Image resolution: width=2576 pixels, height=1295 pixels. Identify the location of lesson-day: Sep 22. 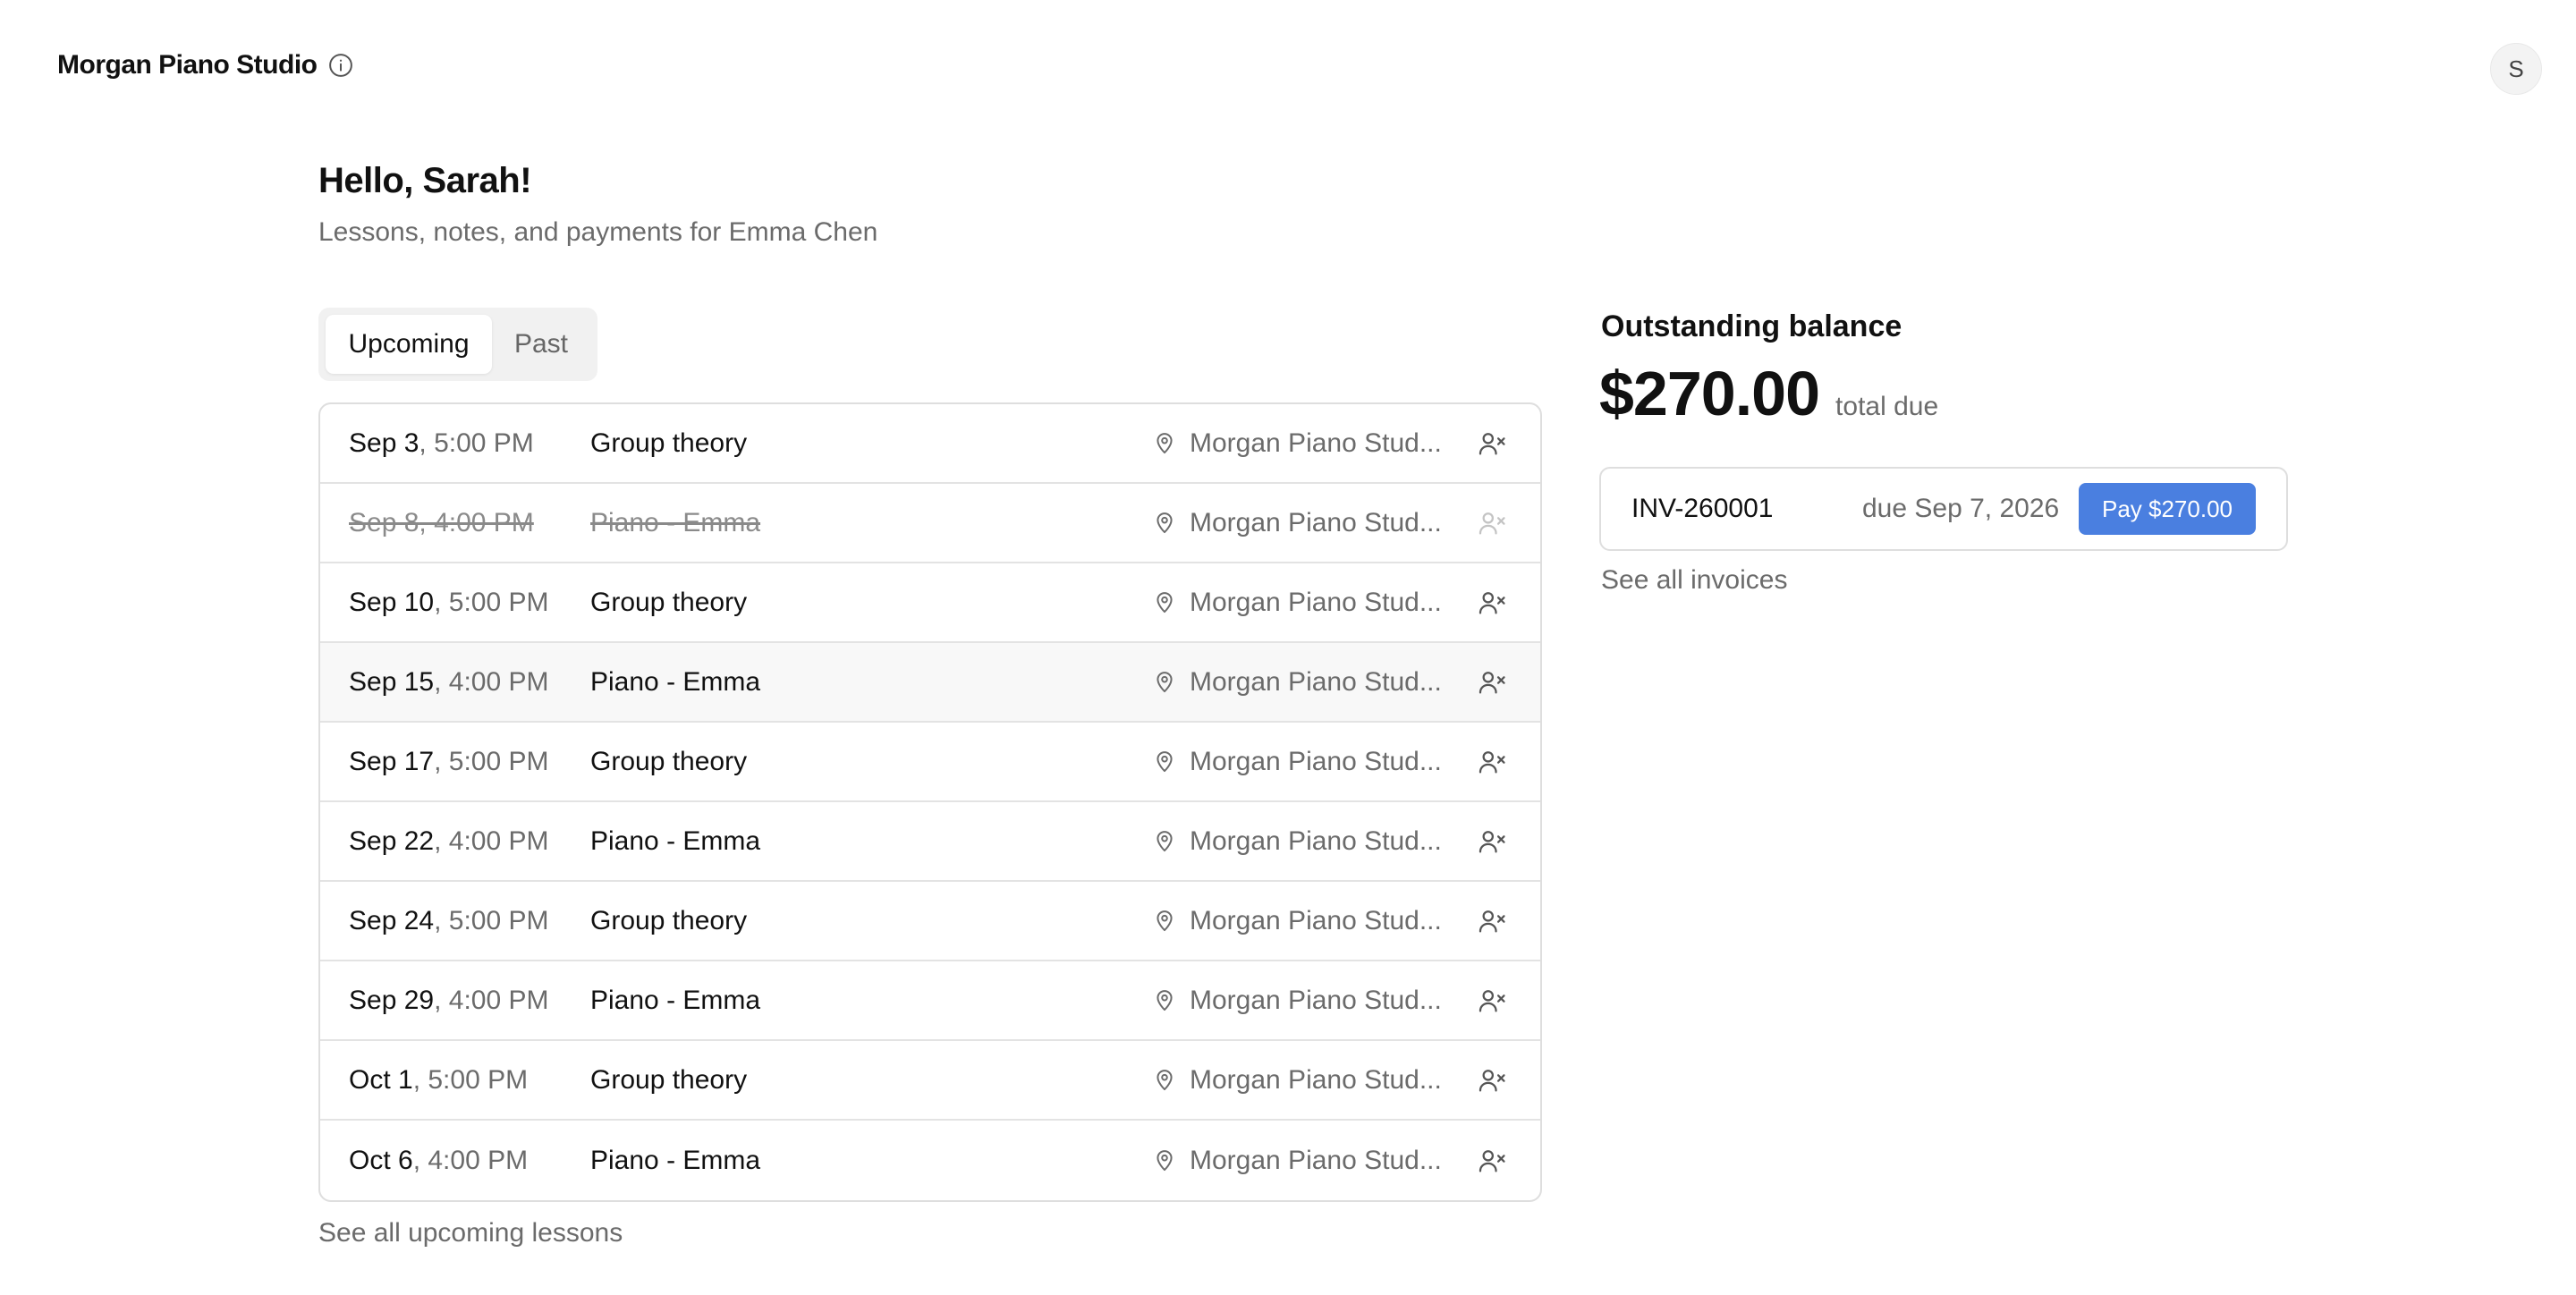
(392, 840).